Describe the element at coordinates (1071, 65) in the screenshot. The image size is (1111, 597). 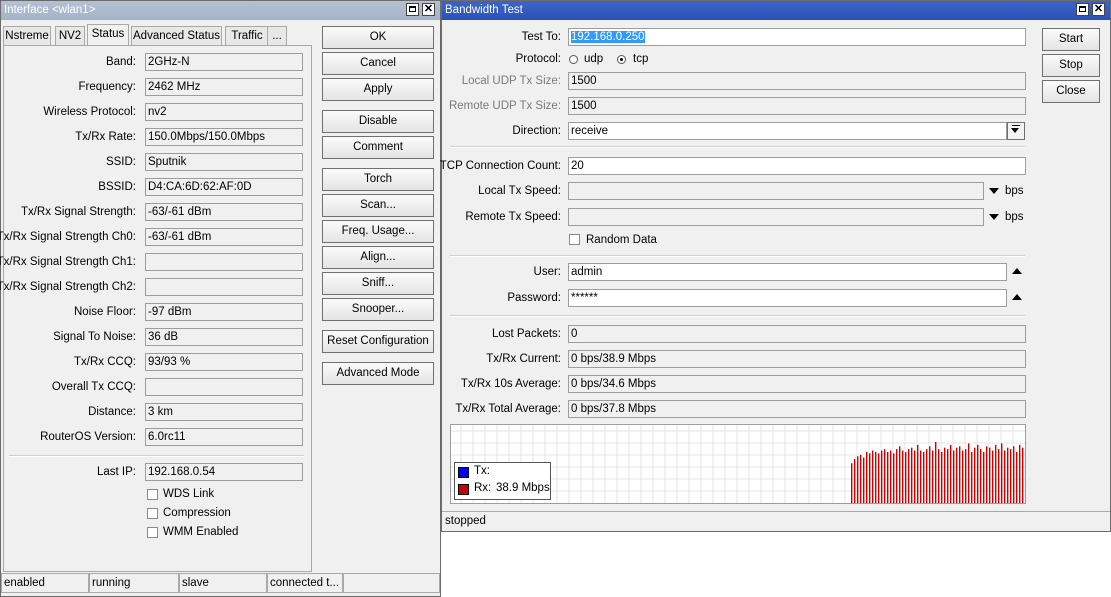
I see `stop-button: Stop` at that location.